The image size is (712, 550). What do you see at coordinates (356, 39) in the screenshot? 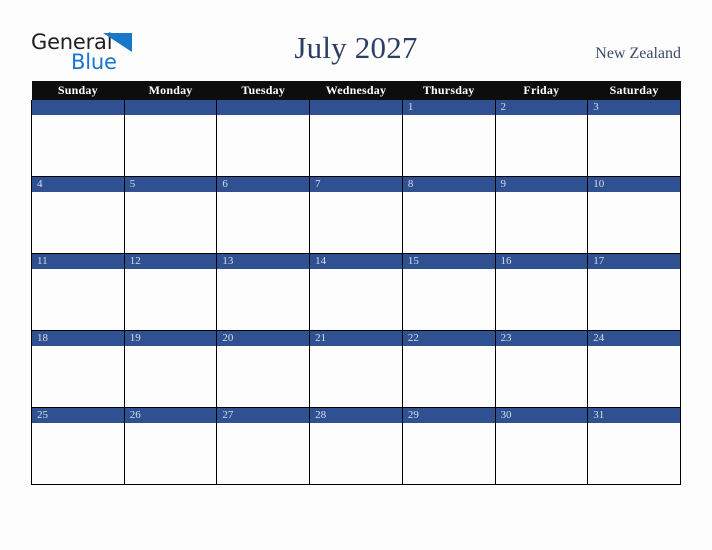
I see `page-header: General Blue July 2027 New Zealand` at bounding box center [356, 39].